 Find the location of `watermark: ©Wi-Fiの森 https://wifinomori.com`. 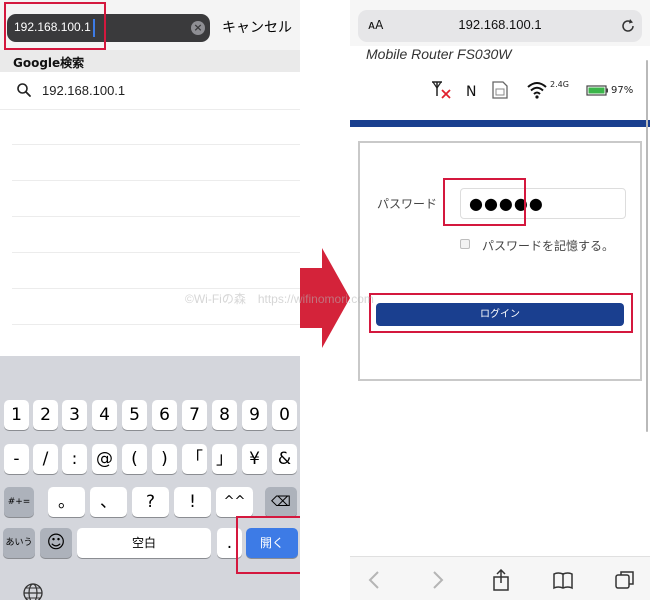

watermark: ©Wi-Fiの森 https://wifinomori.com is located at coordinates (279, 299).